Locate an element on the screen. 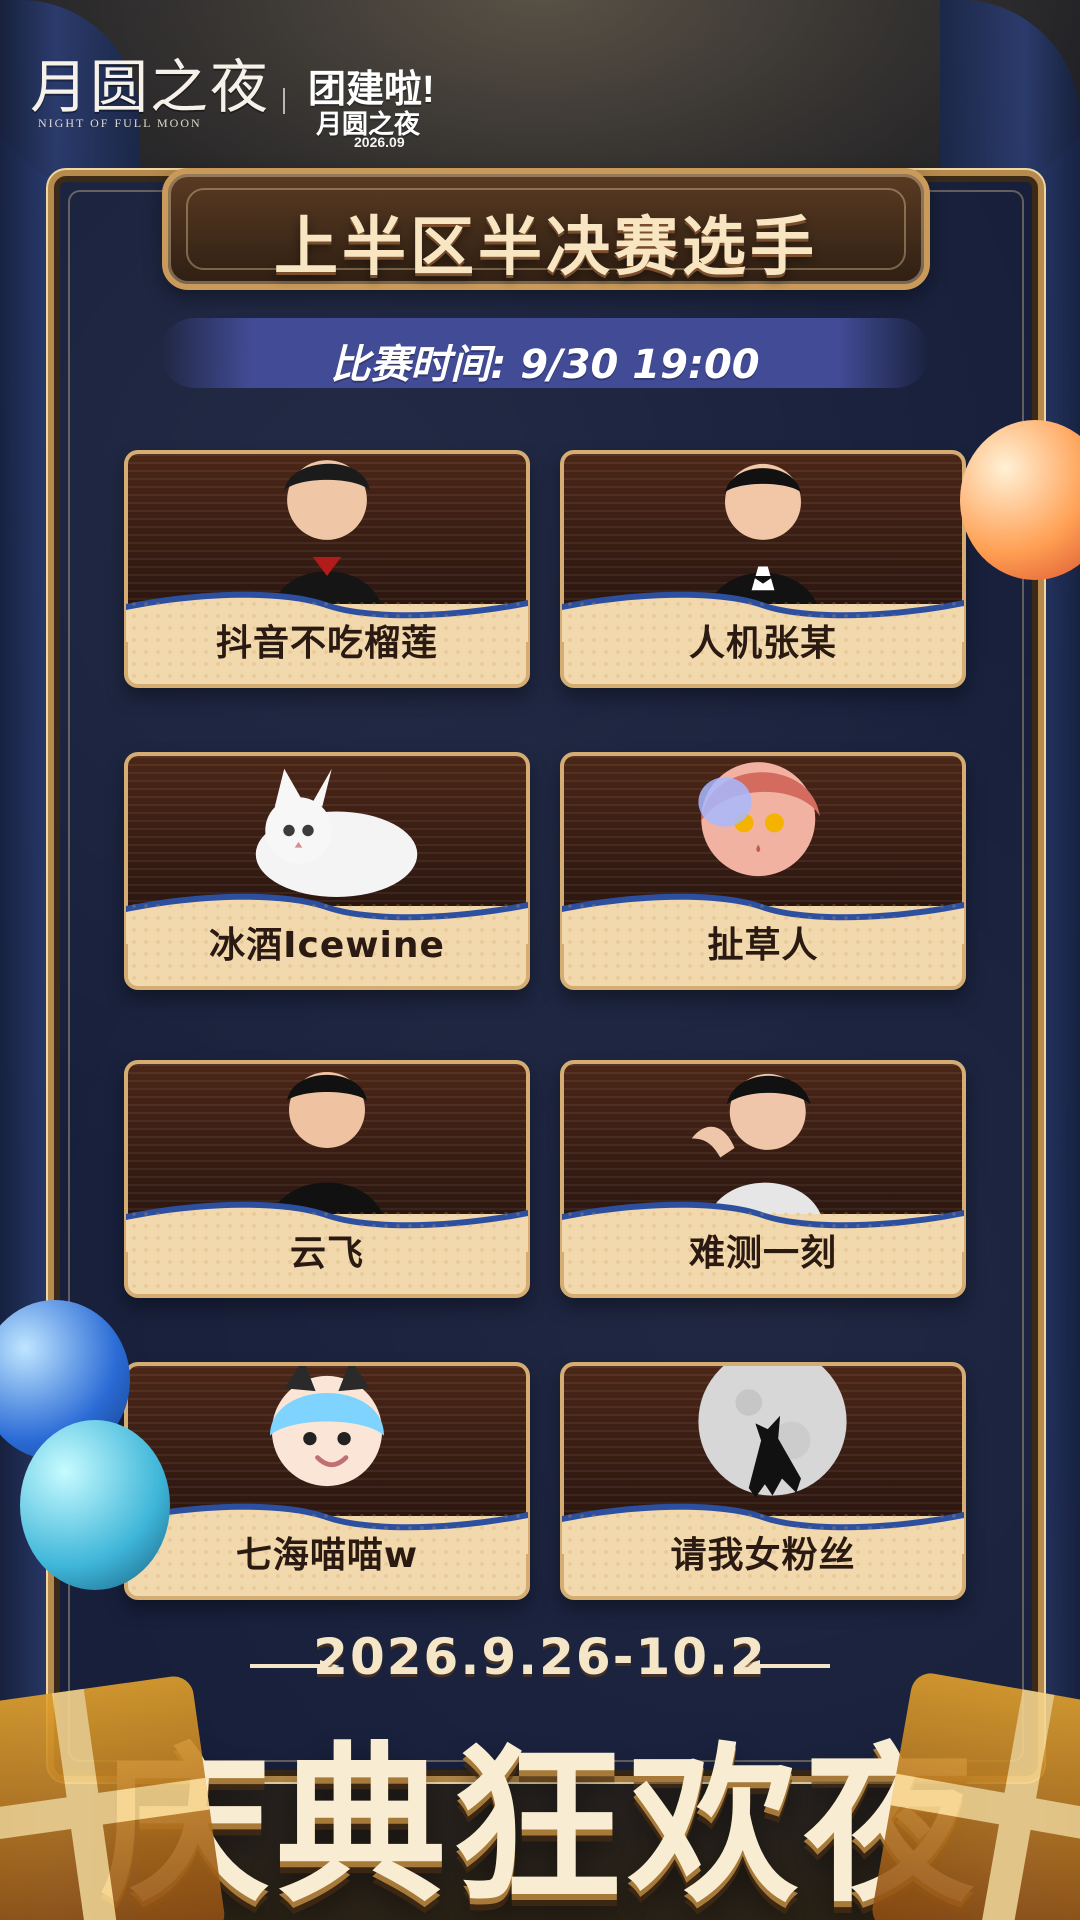  player-card-1: 抖音不吃榴莲 is located at coordinates (327, 569).